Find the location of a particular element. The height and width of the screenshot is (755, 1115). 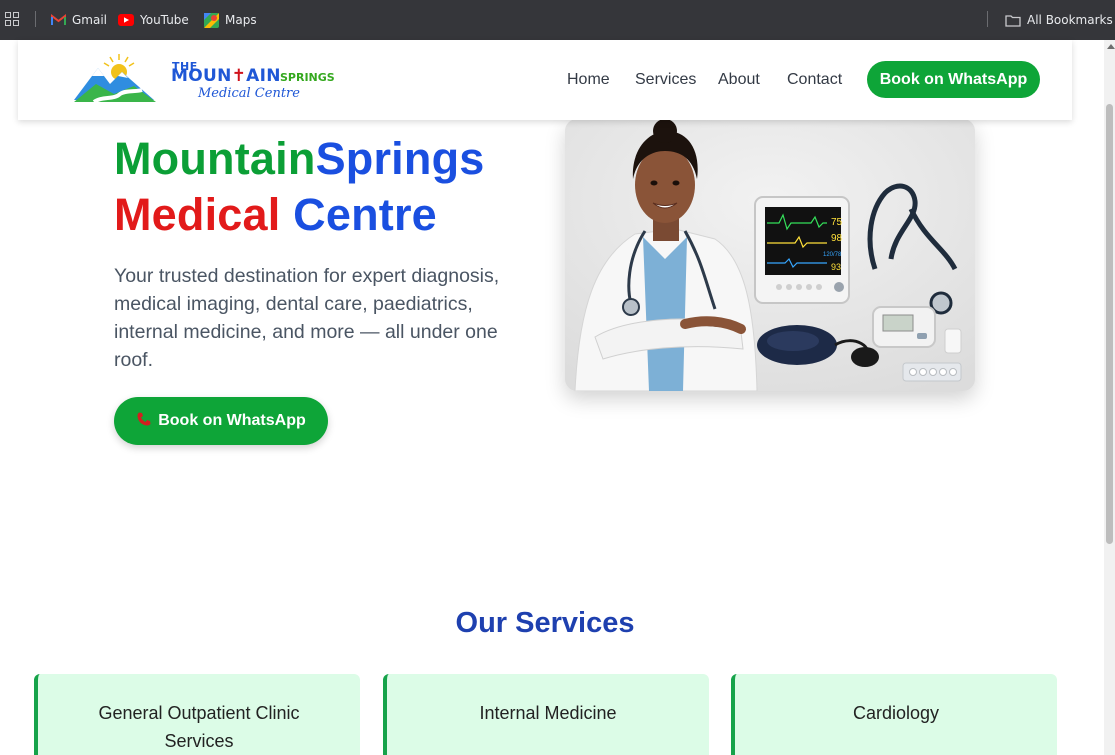

hero-title-word: Springs is located at coordinates (400, 158).